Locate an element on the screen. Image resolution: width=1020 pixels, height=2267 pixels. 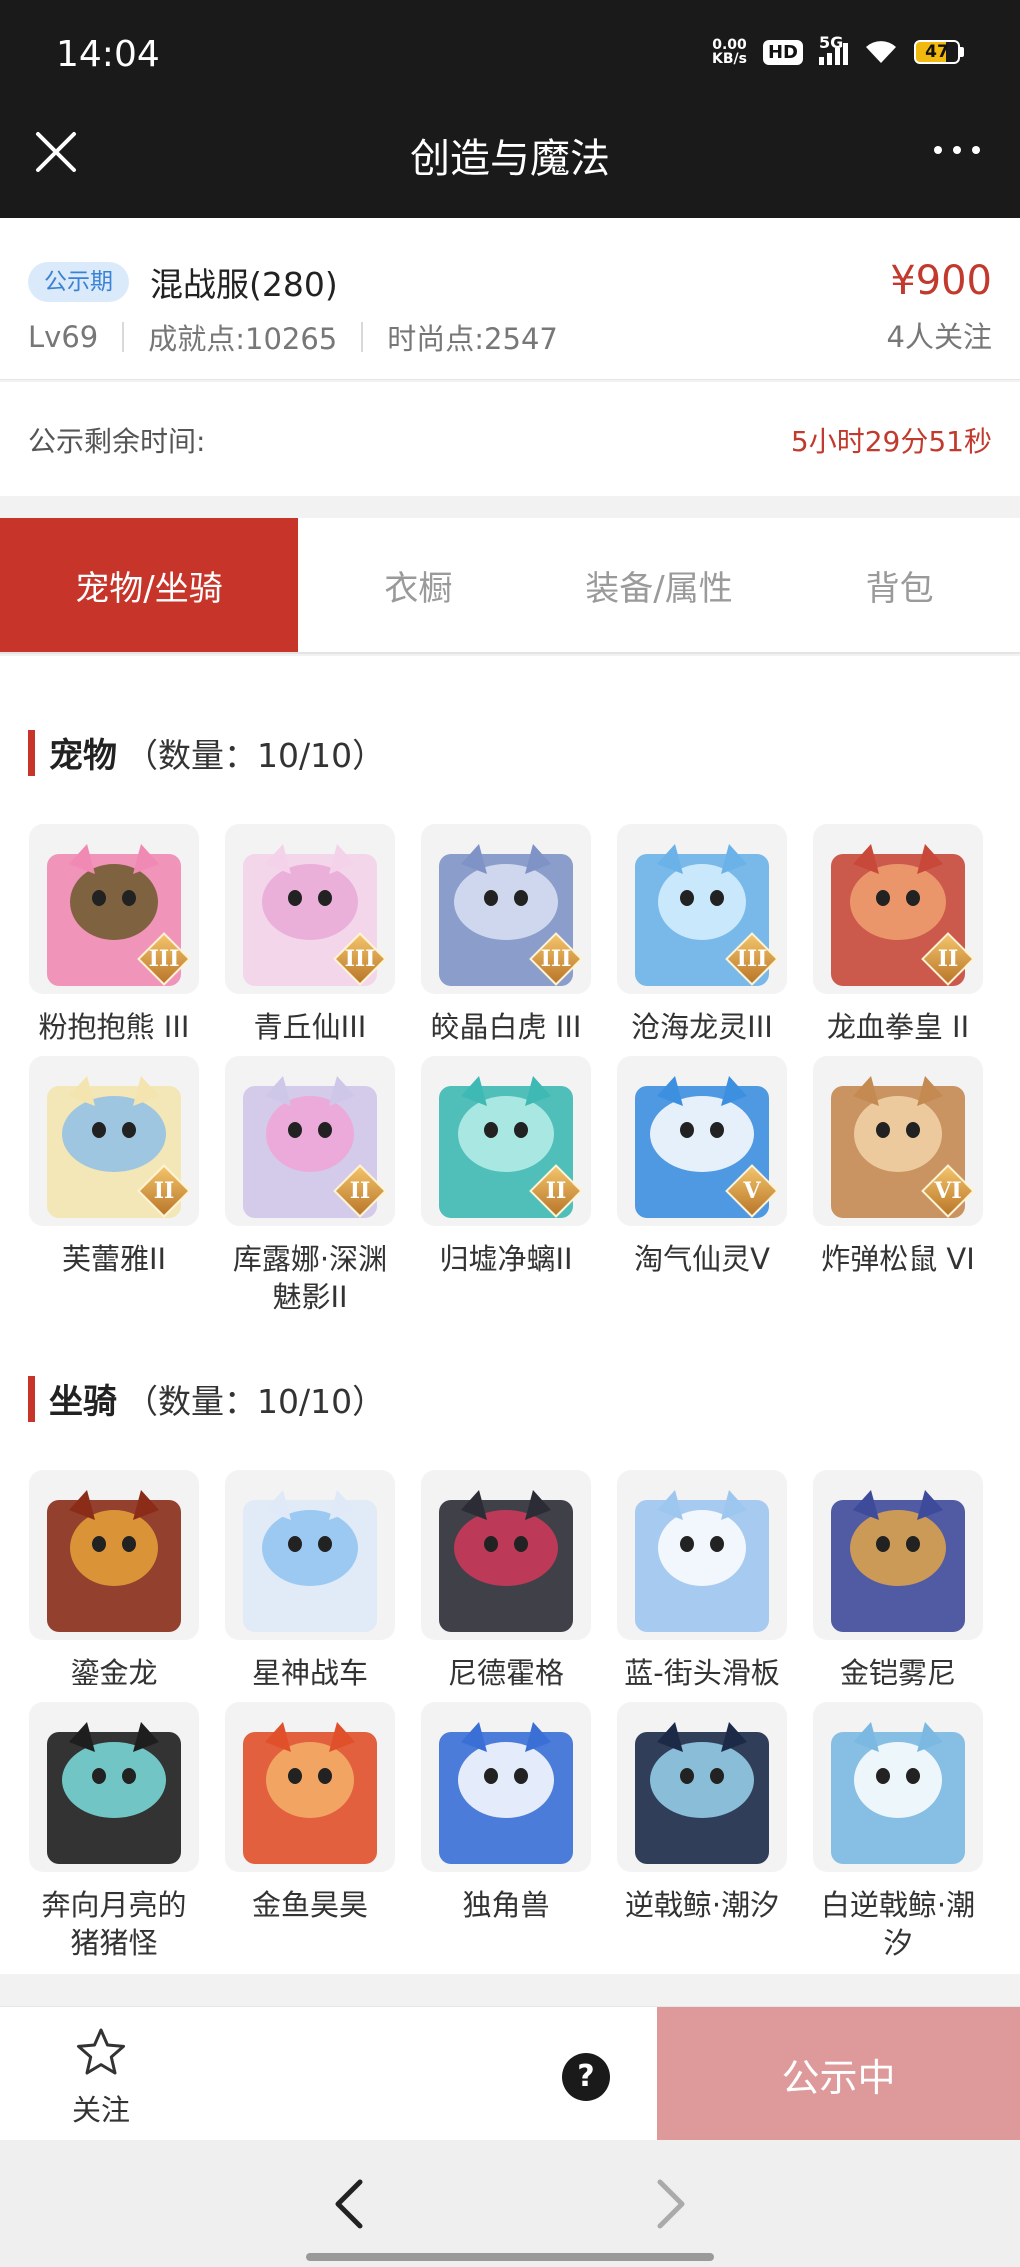
tab-bar: 宠物/坐骑 衣橱 装备/属性 背包 is located at coordinates (510, 586).